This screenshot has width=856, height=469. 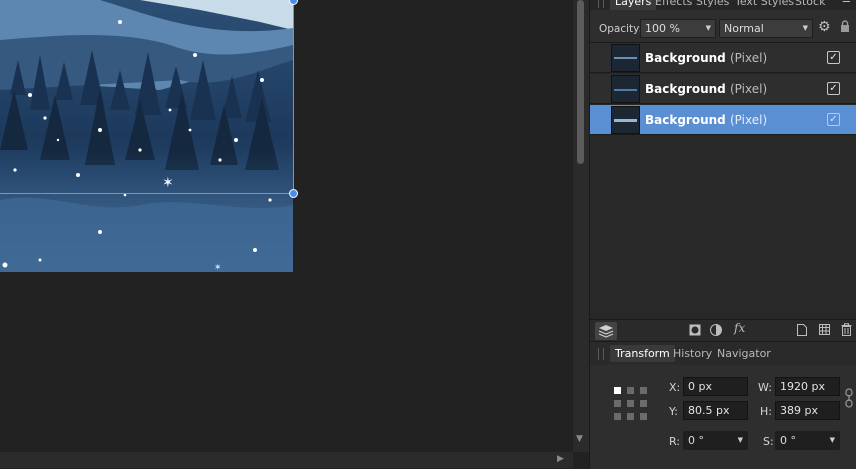 What do you see at coordinates (715, 386) in the screenshot?
I see `x-field: 0 px` at bounding box center [715, 386].